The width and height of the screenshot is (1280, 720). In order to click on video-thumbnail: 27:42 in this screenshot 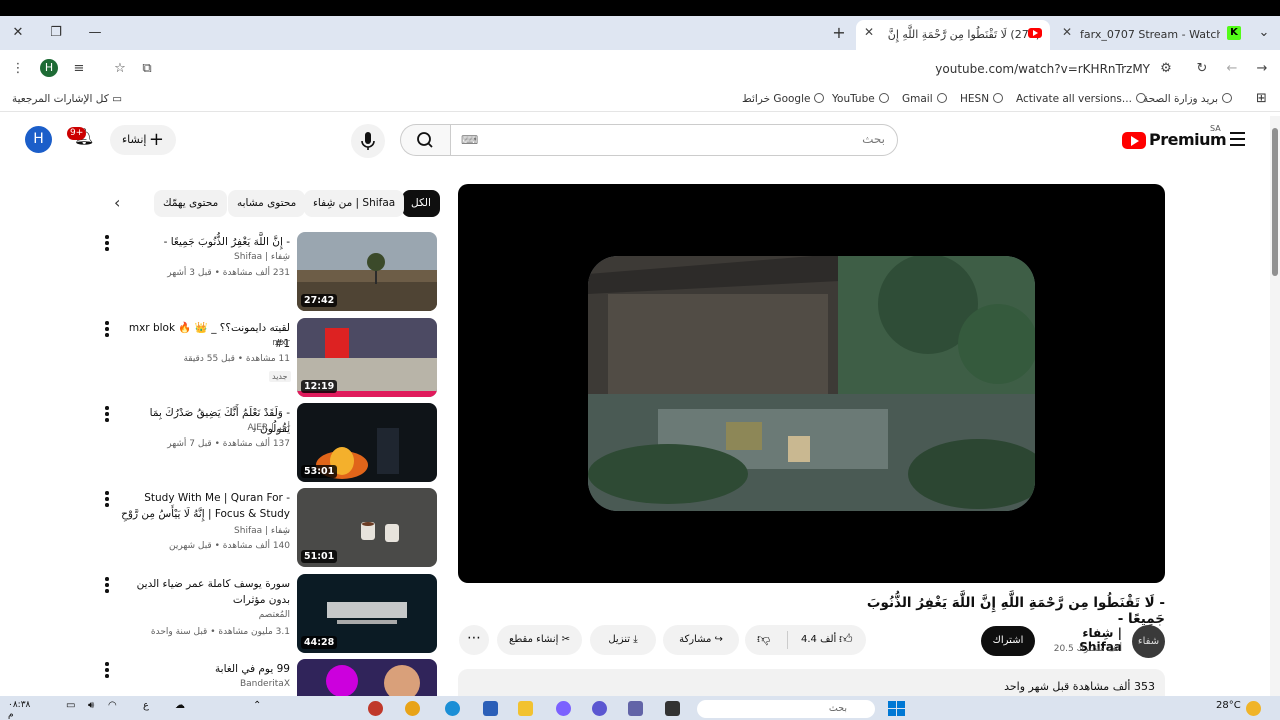, I will do `click(367, 271)`.